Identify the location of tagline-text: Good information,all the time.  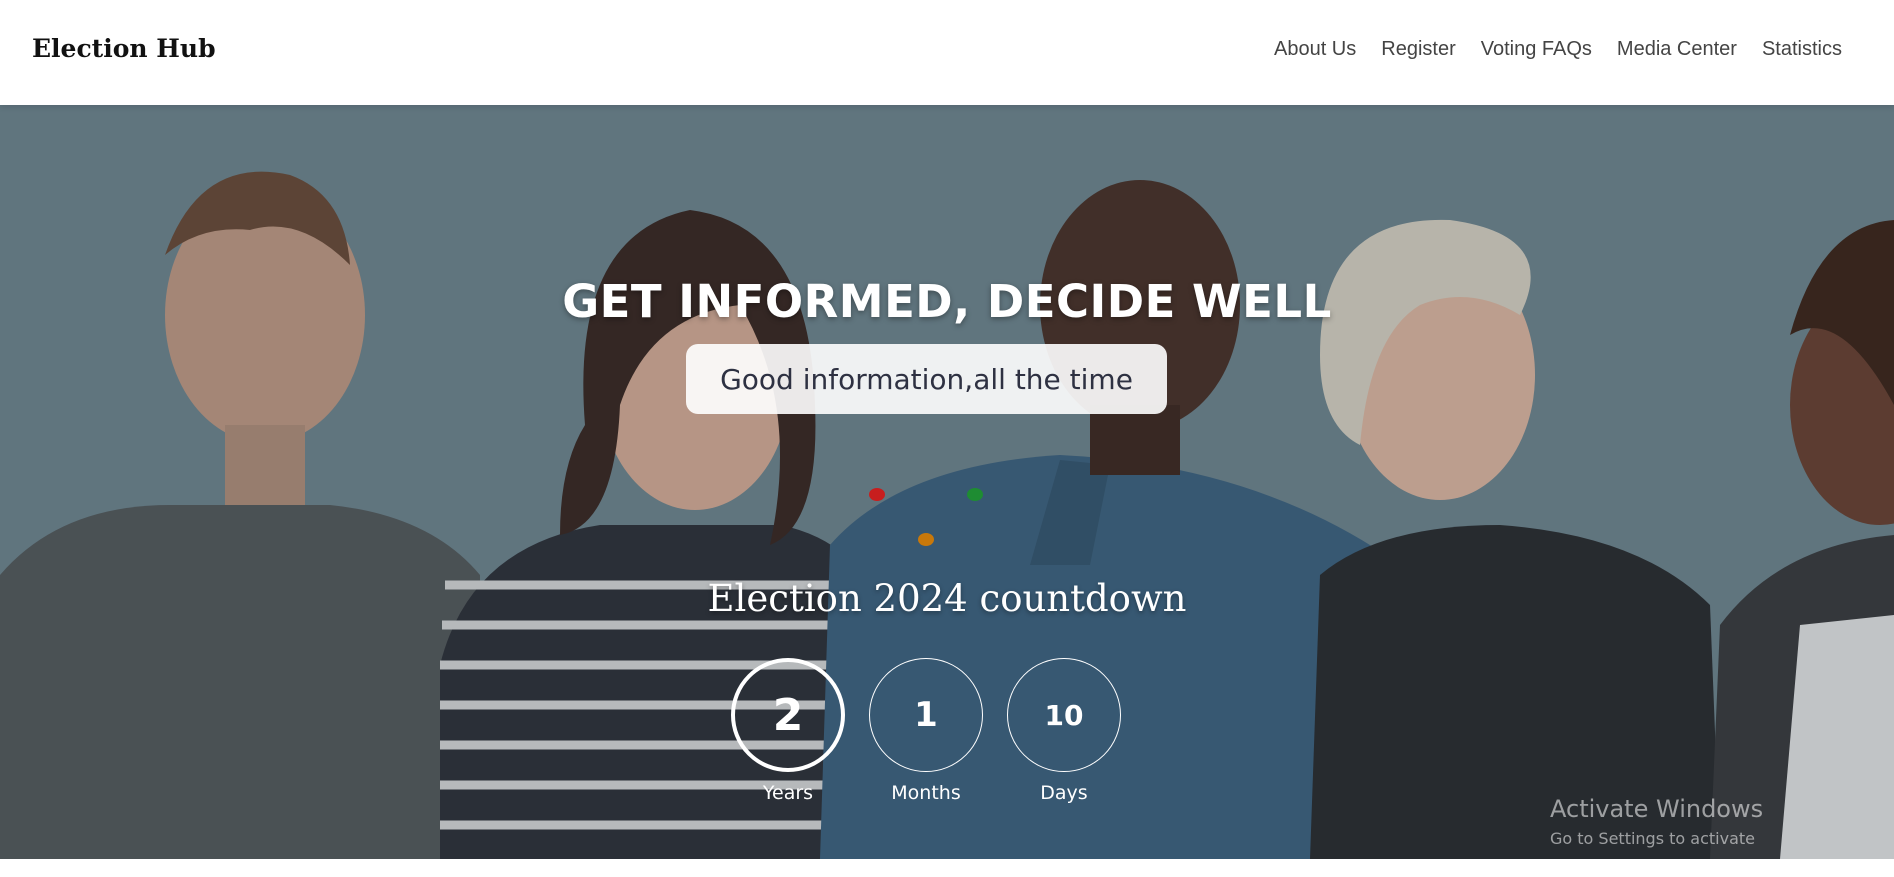
(926, 379).